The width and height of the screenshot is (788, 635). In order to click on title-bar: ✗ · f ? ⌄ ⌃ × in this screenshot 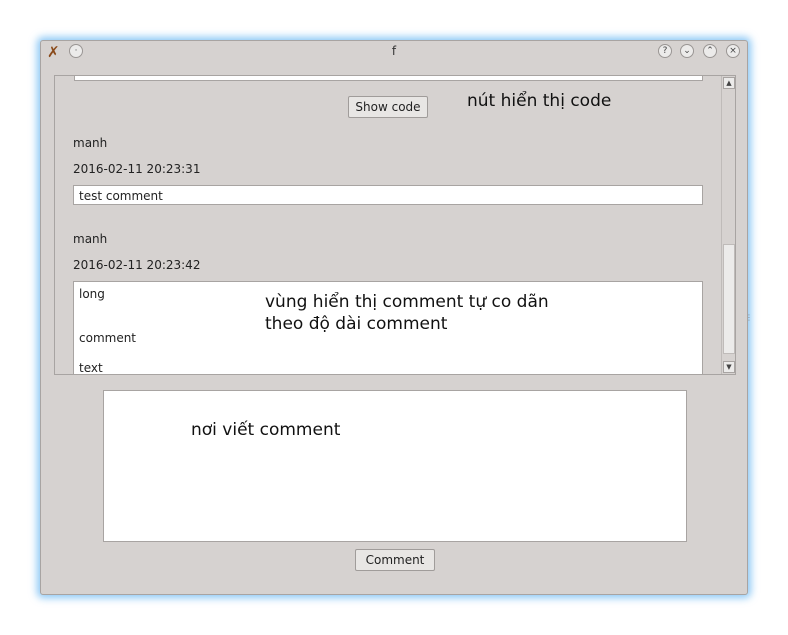, I will do `click(394, 52)`.